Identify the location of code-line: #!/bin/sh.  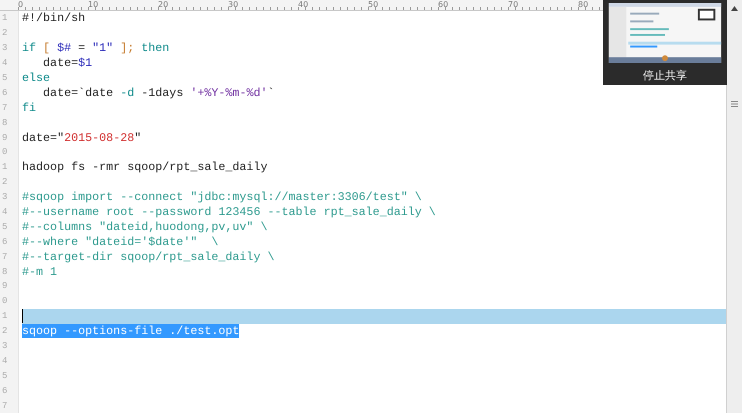
(54, 18).